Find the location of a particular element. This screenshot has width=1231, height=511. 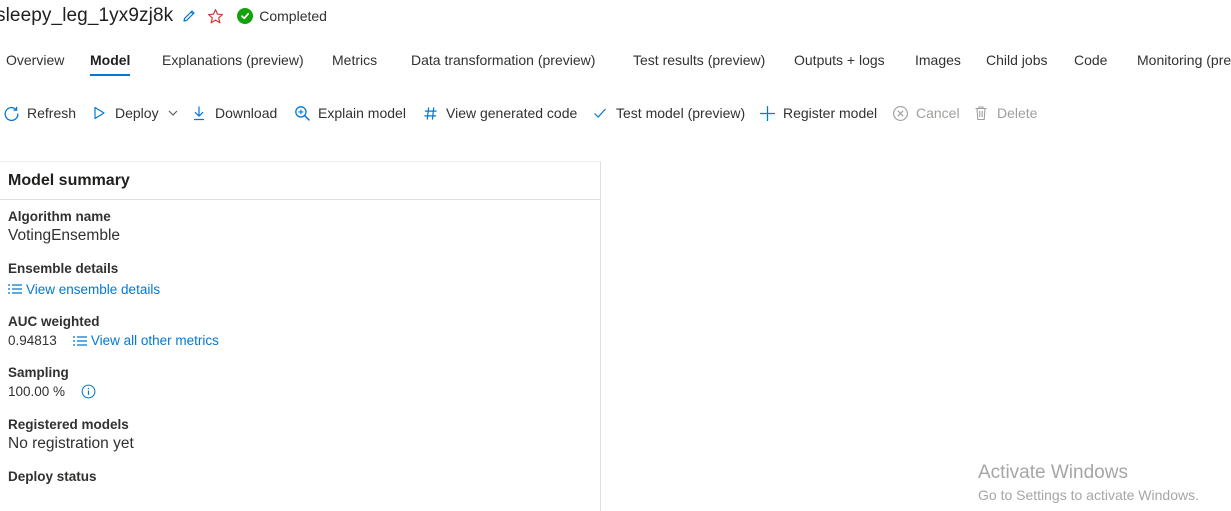

test-model-button: Test model (preview) is located at coordinates (668, 113).